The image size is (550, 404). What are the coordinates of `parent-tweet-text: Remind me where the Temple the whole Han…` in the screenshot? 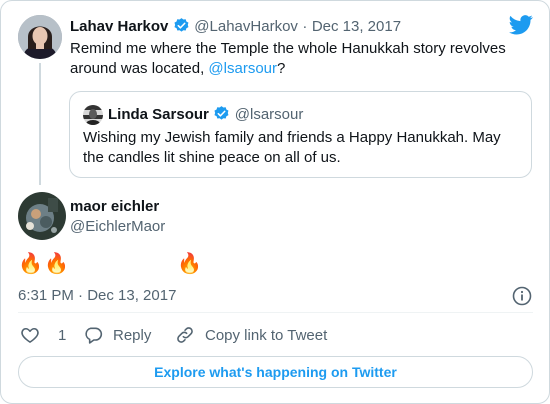 It's located at (297, 59).